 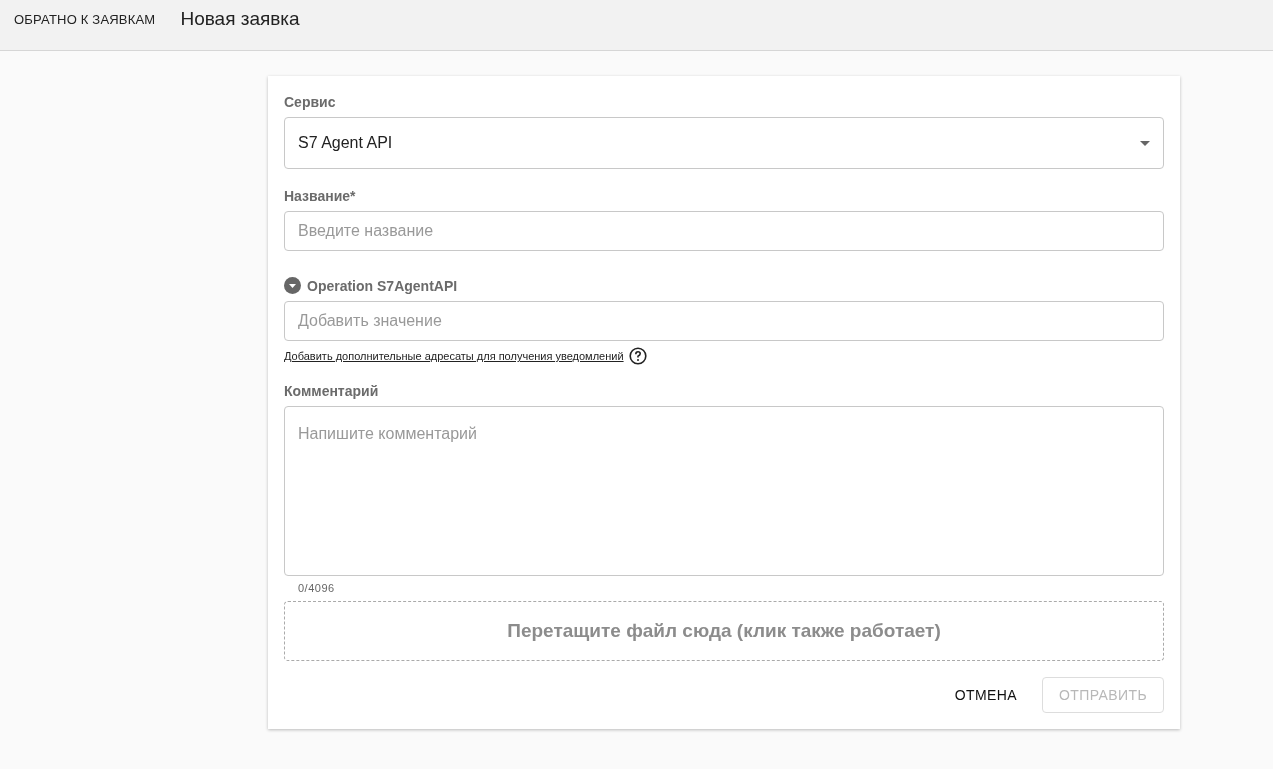 I want to click on cancel-button: ОТМЕНА, so click(x=985, y=695).